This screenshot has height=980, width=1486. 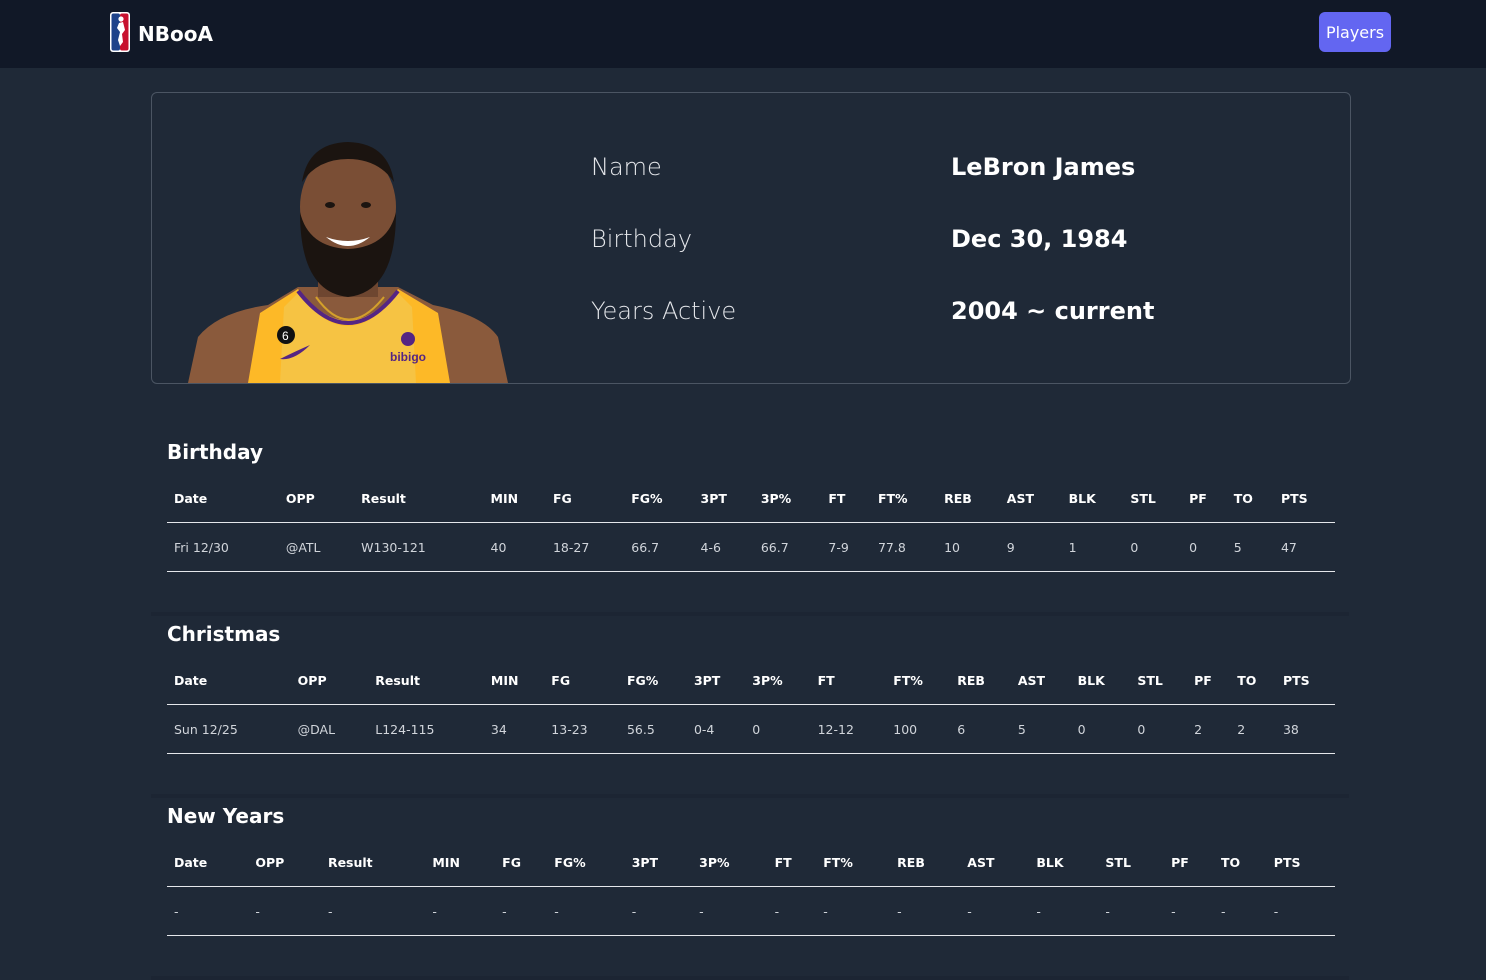 What do you see at coordinates (585, 547) in the screenshot?
I see `table-cell: 18-27` at bounding box center [585, 547].